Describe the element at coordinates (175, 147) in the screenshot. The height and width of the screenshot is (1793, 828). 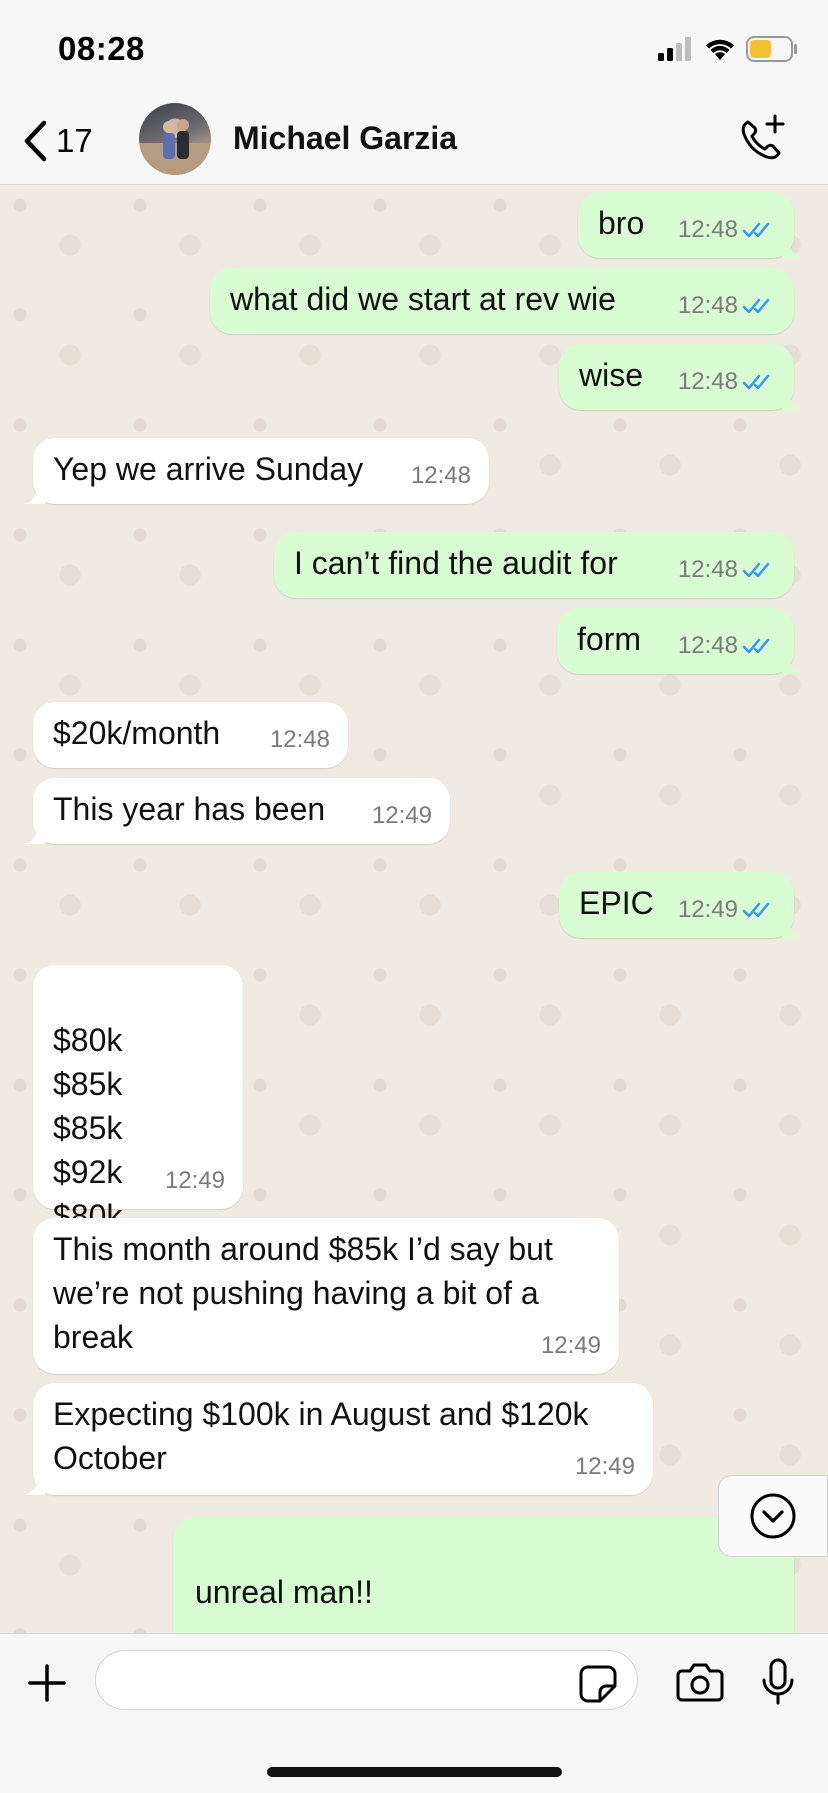
I see `avatar-photo` at that location.